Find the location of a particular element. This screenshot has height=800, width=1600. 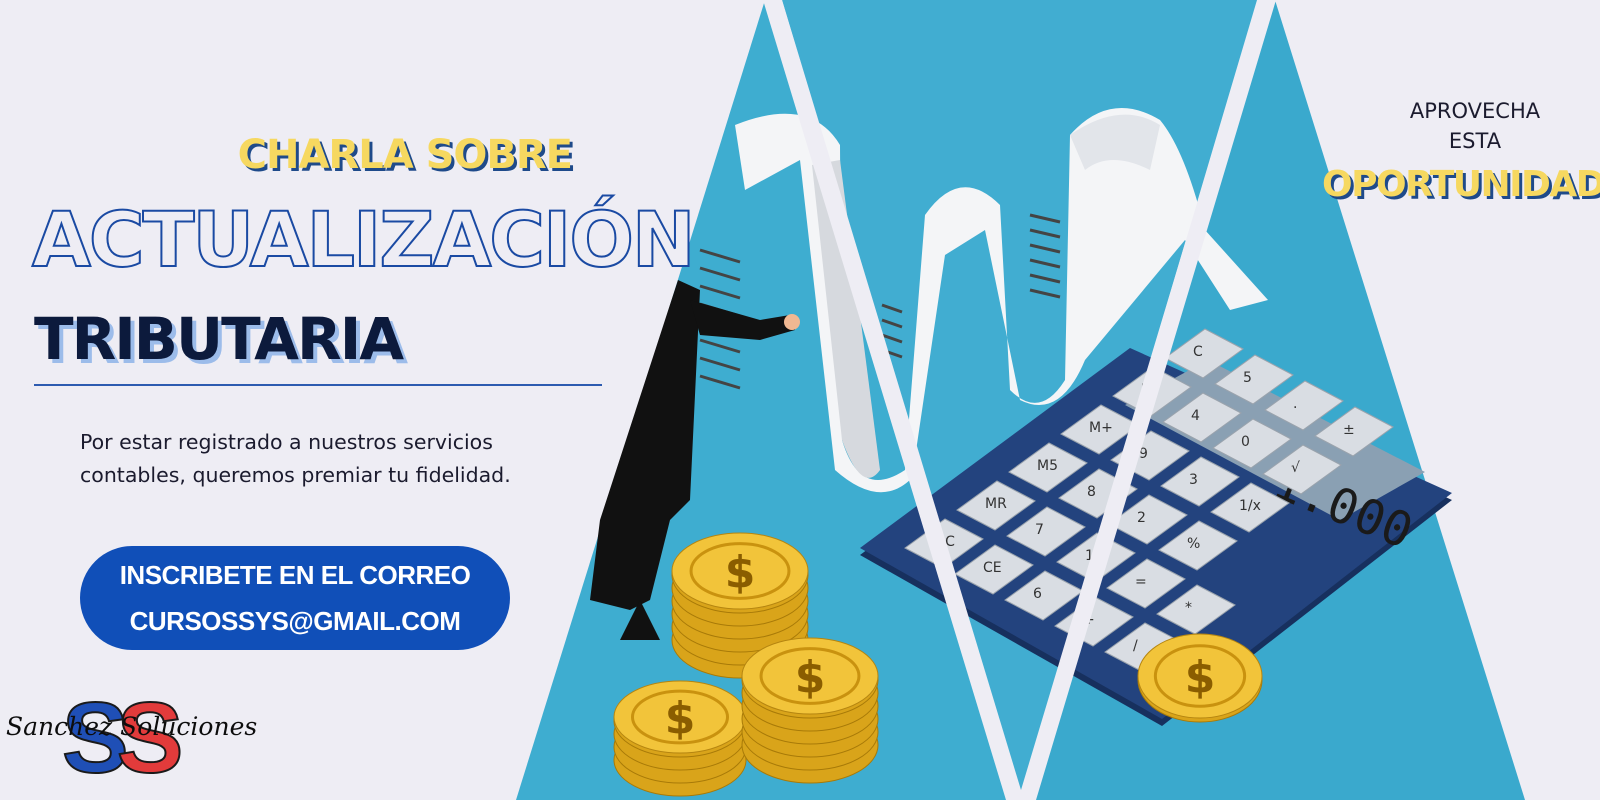

promo-tagline: APROVECHA ESTA is located at coordinates (1475, 126).